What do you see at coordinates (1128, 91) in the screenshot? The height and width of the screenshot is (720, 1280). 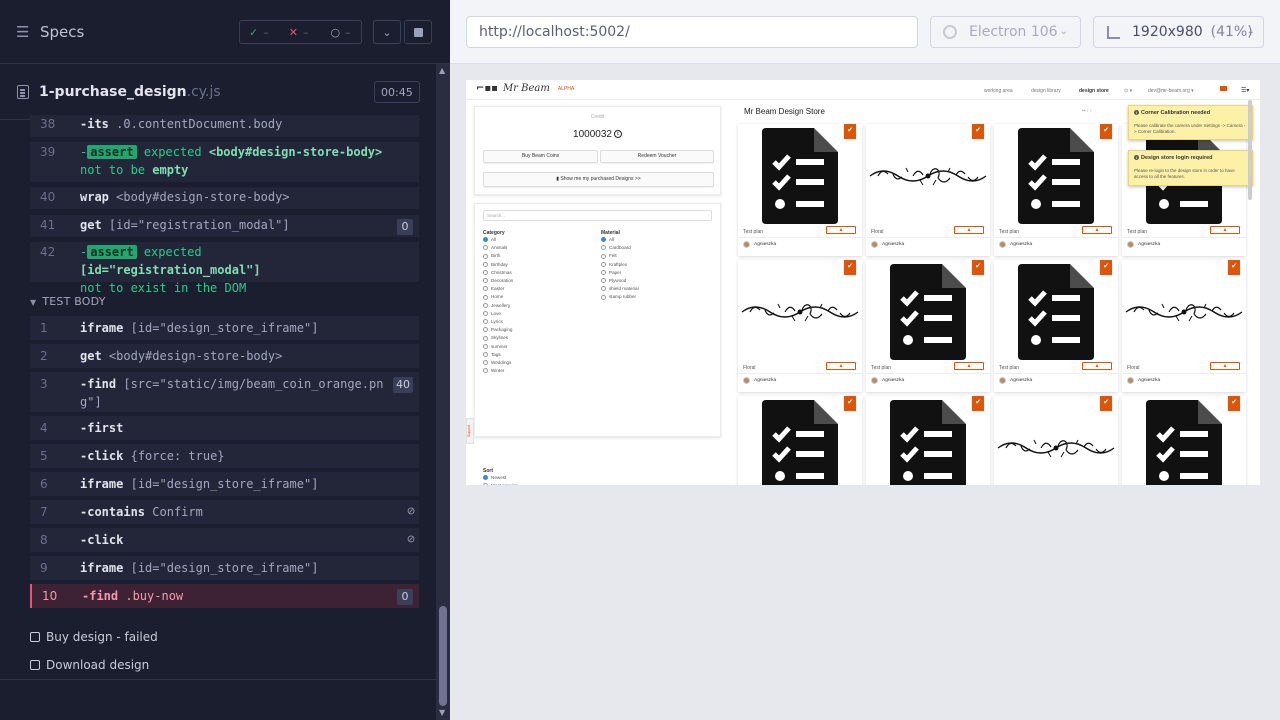 I see `nav-status: ⊙ ▾` at bounding box center [1128, 91].